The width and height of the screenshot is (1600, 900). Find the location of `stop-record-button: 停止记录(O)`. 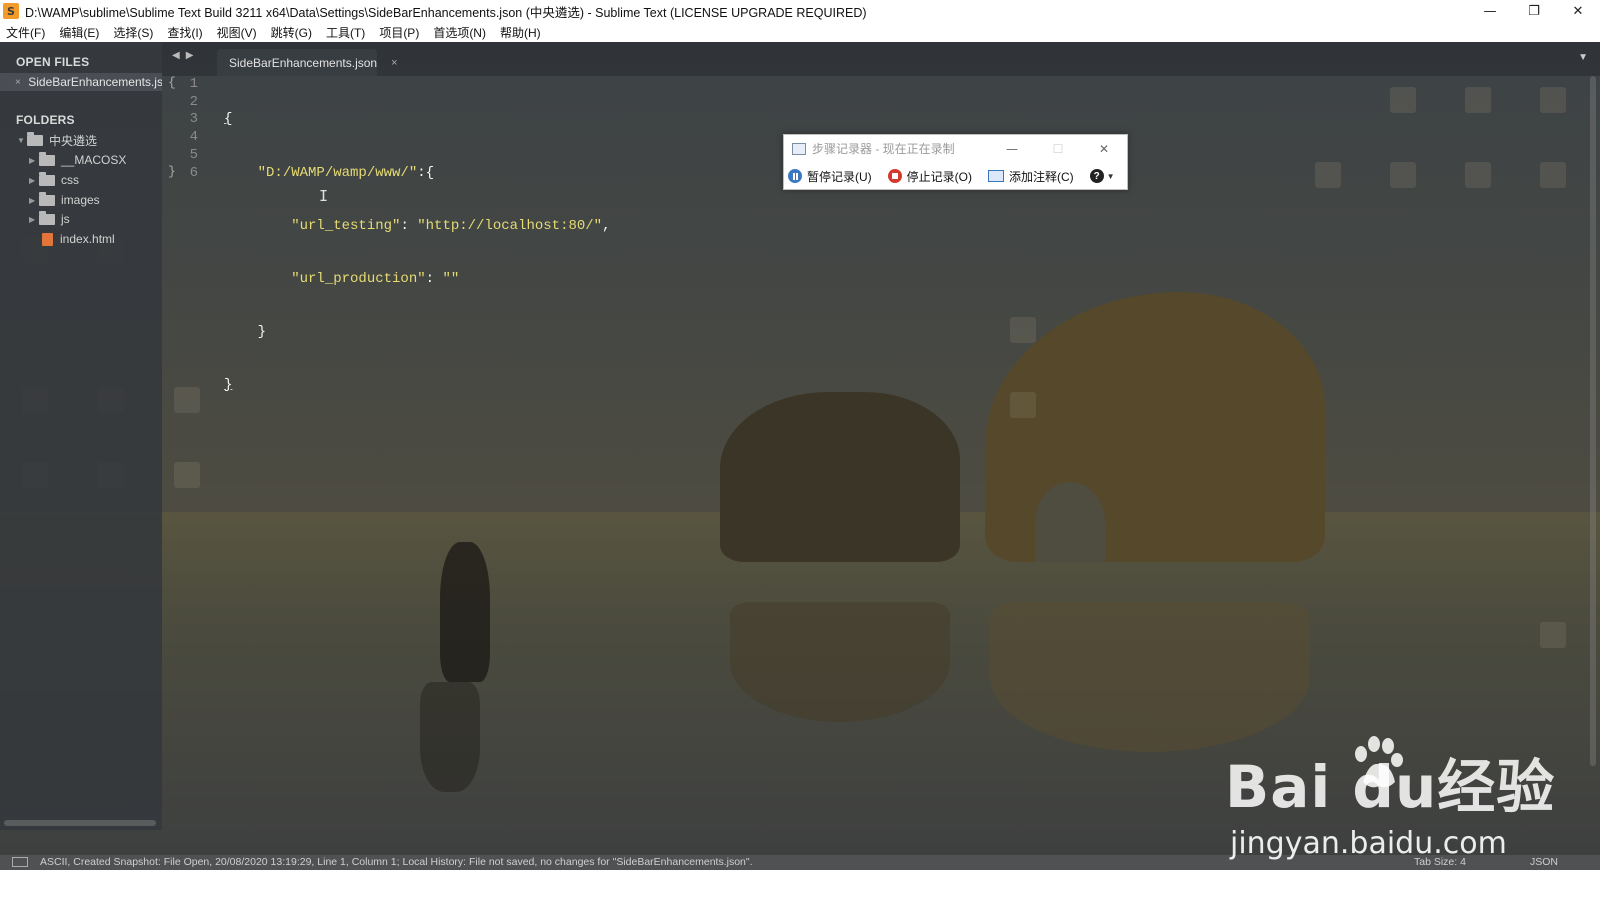

stop-record-button: 停止记录(O) is located at coordinates (929, 176).